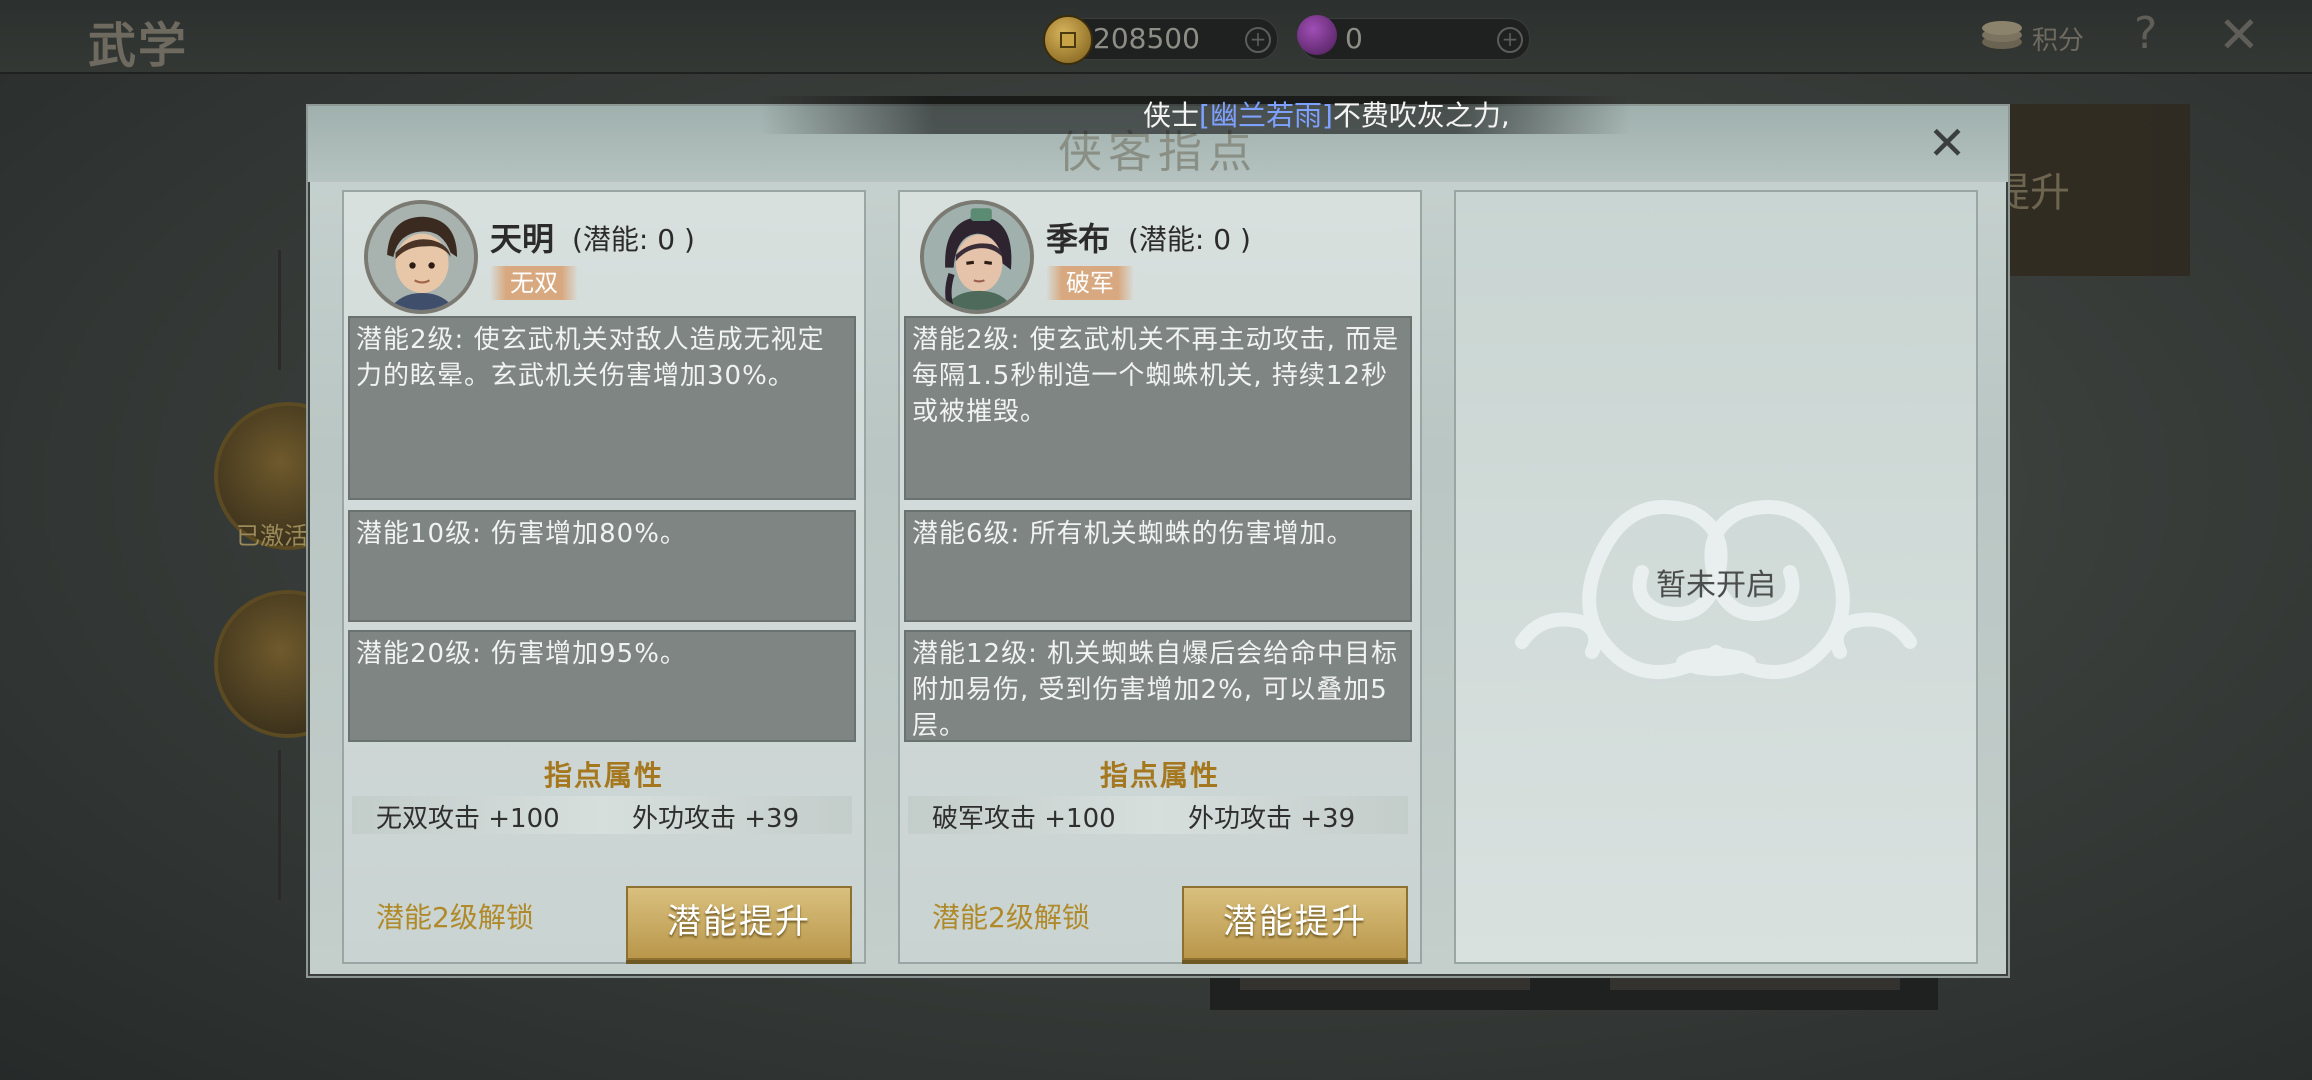 Image resolution: width=2312 pixels, height=1080 pixels. I want to click on gold-currency: 208500 +, so click(1160, 40).